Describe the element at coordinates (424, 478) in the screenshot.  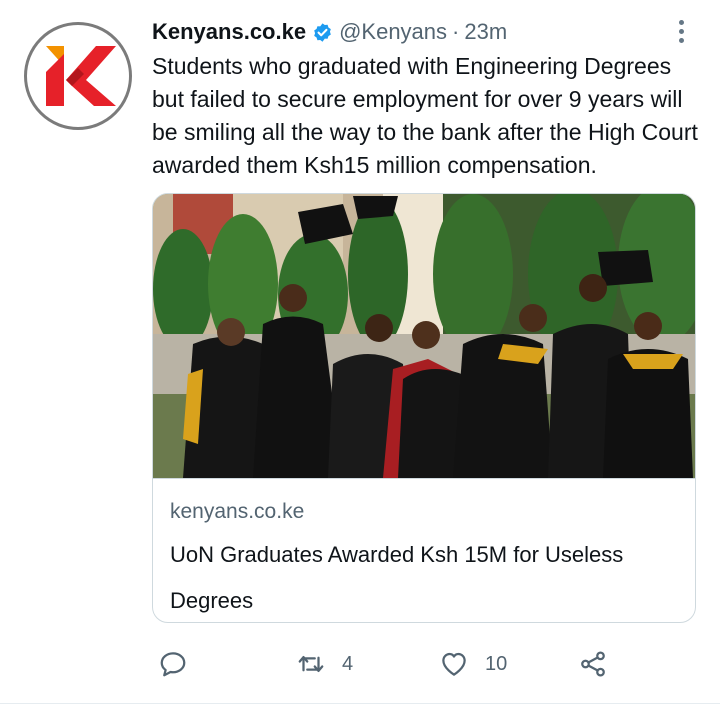
I see `card-divider` at that location.